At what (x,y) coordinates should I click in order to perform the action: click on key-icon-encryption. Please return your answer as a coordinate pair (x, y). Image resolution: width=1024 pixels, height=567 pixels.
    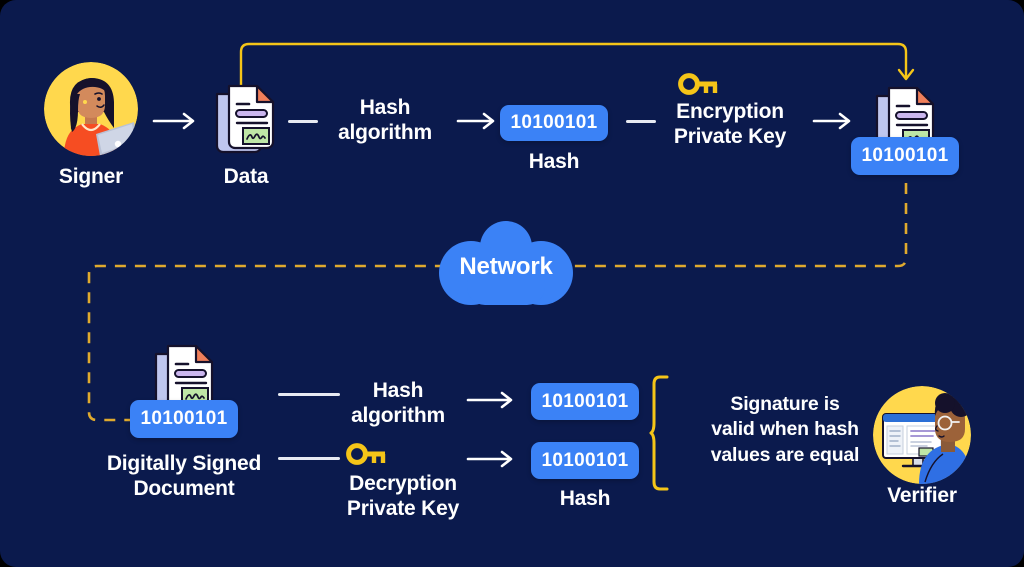
    Looking at the image, I should click on (699, 85).